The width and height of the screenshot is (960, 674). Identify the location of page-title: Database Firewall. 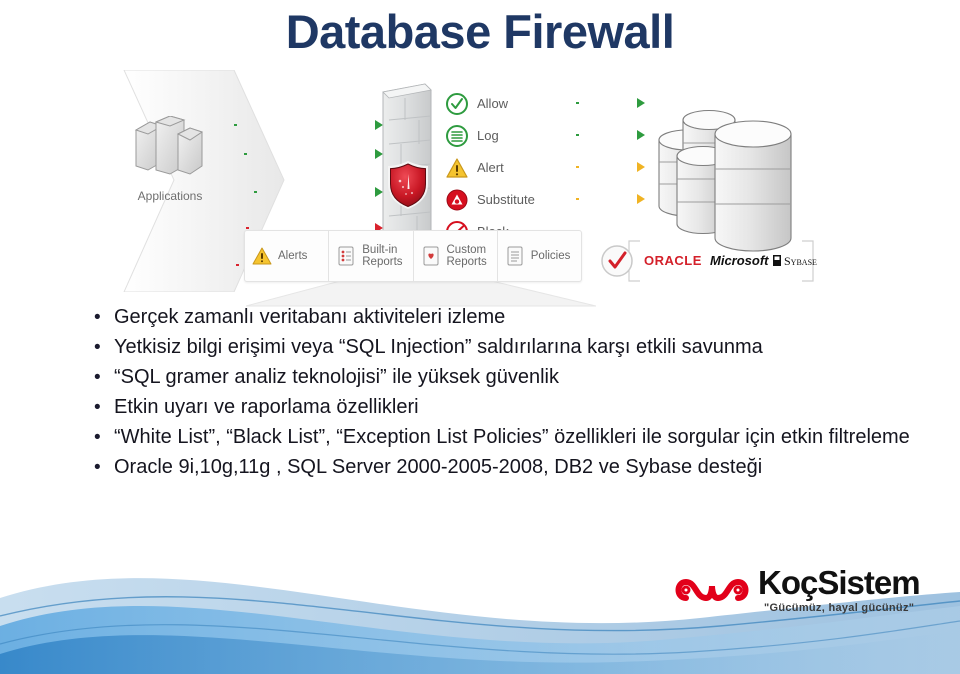
(480, 31).